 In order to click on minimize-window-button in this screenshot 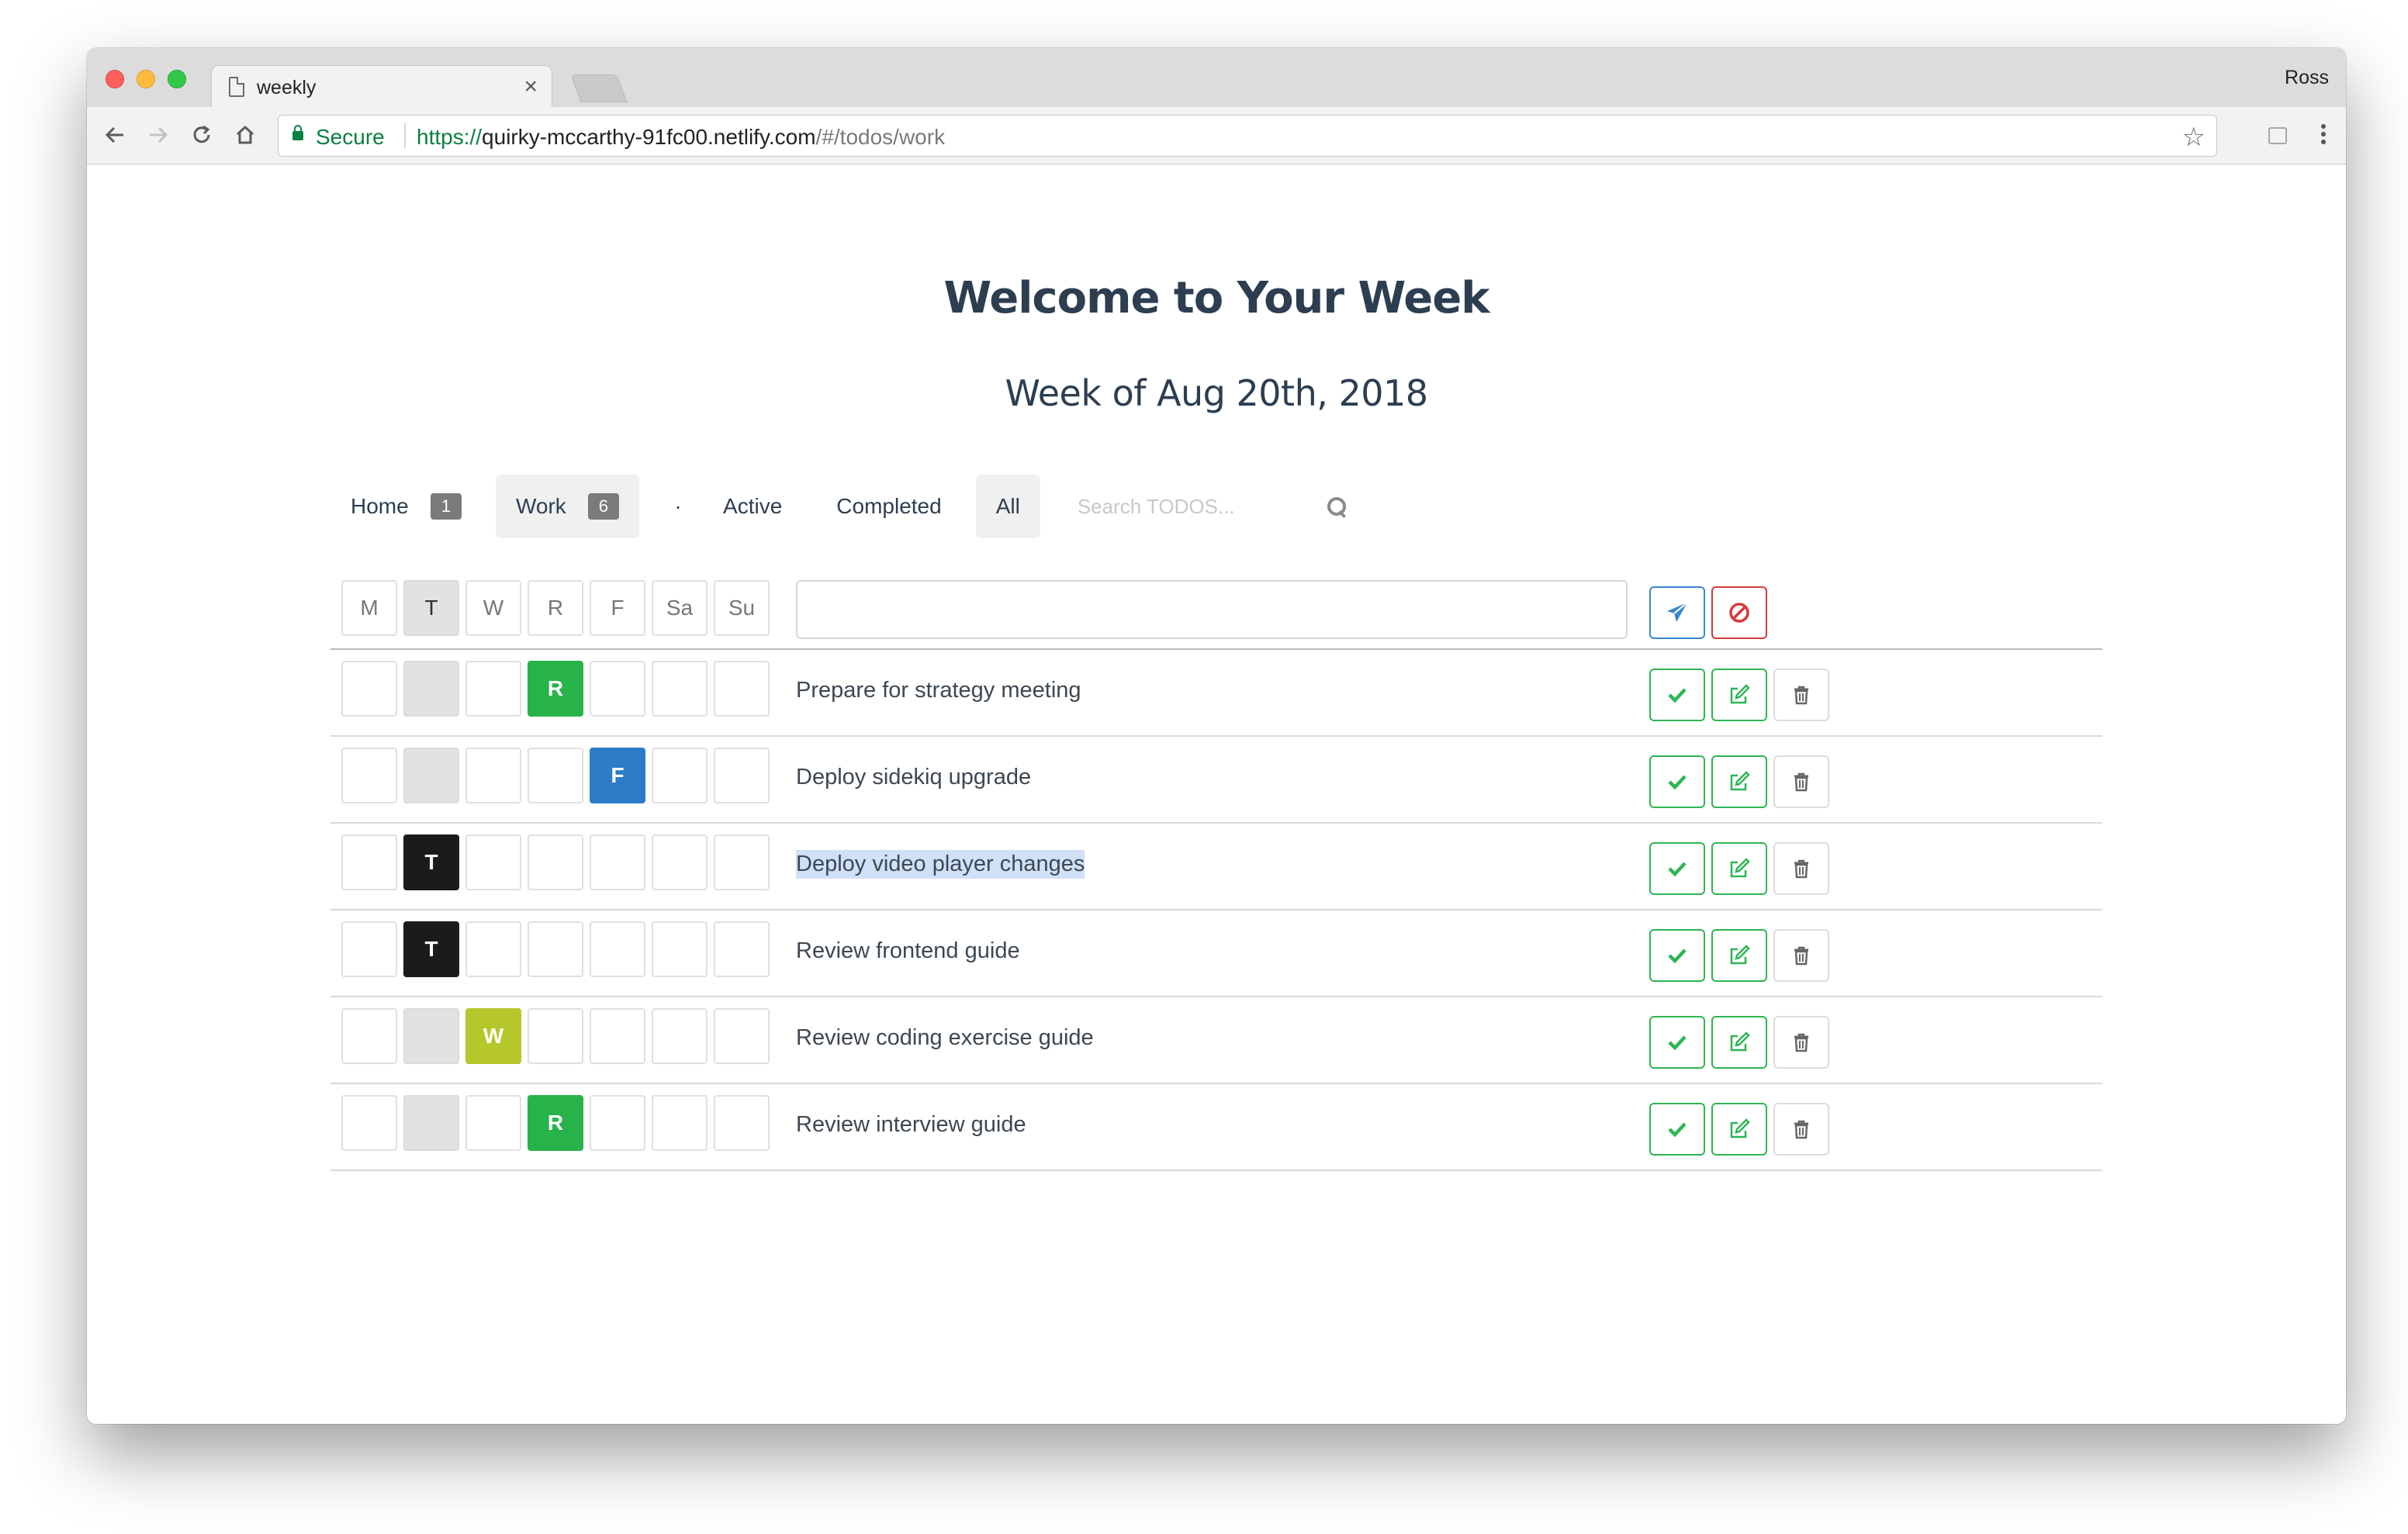, I will do `click(146, 79)`.